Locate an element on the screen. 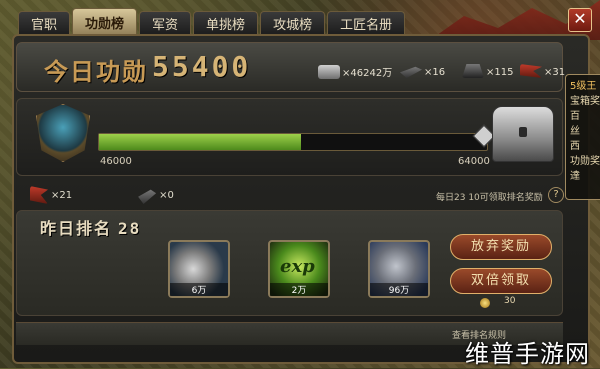 This screenshot has height=369, width=600. tab-bar: 官职 功勋榜 军资 单挑榜 攻城榜 工匠名册 is located at coordinates (212, 22).